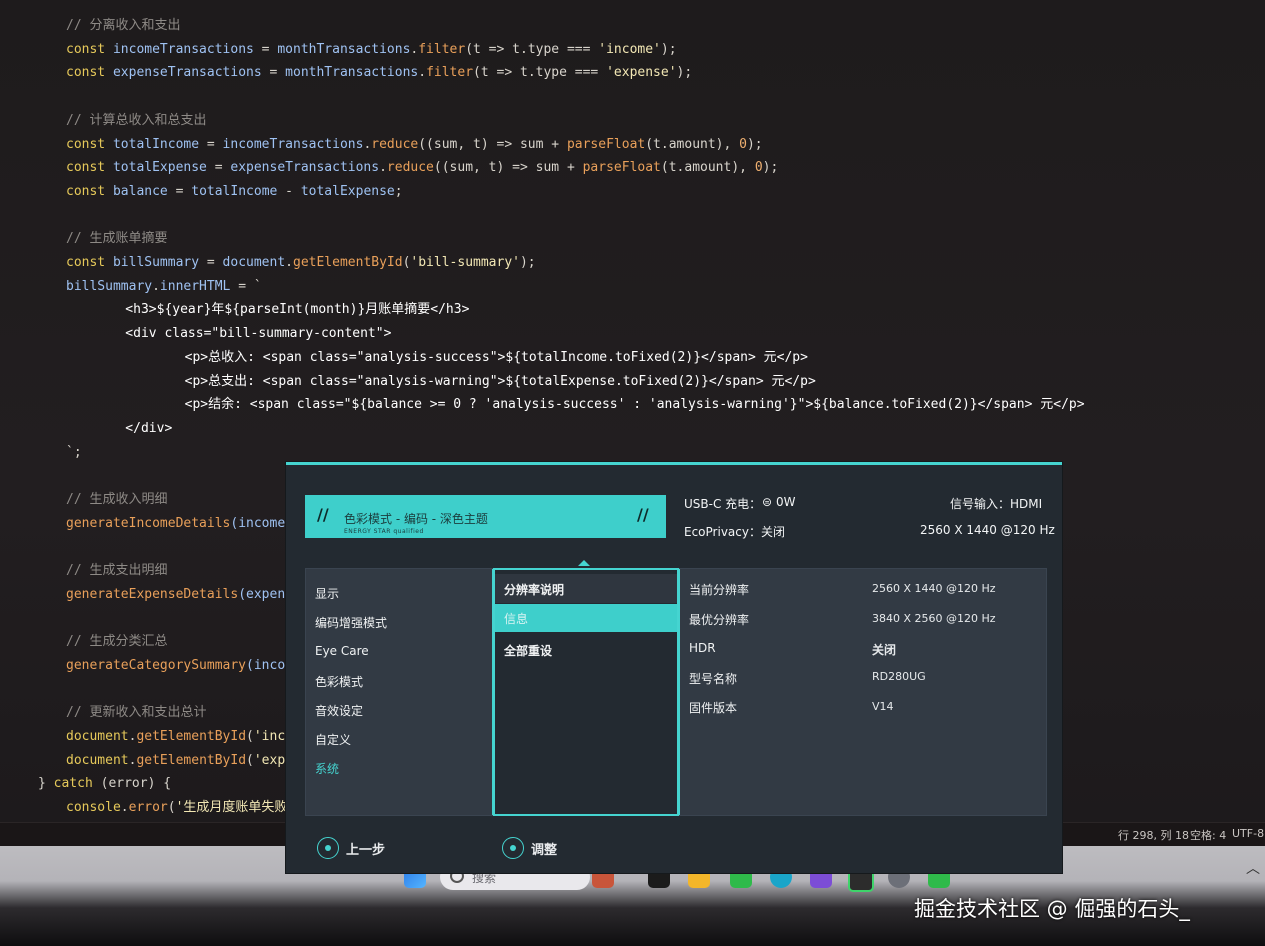  I want to click on osd-main-menu: 显示 编码增强模式 Eye Care 色彩模式 音效设定 自定义 系统, so click(399, 692).